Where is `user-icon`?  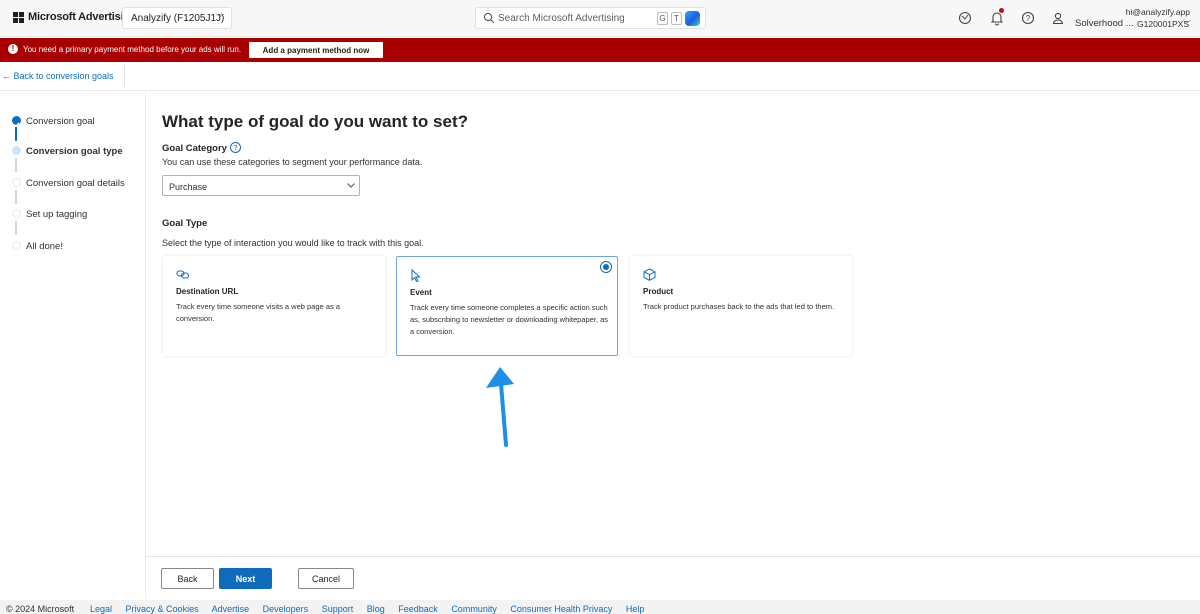 user-icon is located at coordinates (1058, 18).